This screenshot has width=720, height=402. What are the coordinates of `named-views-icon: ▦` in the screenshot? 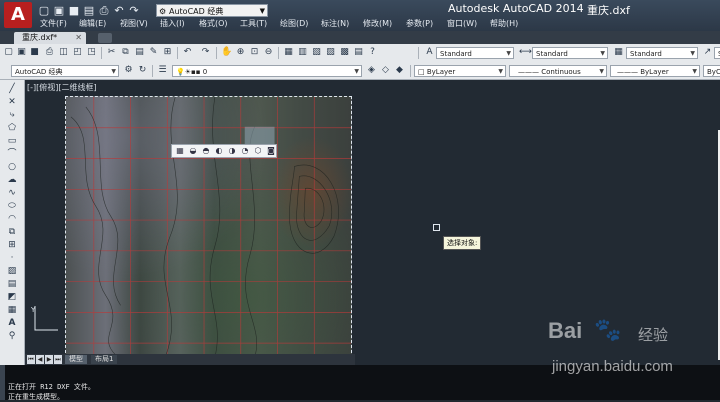 It's located at (180, 151).